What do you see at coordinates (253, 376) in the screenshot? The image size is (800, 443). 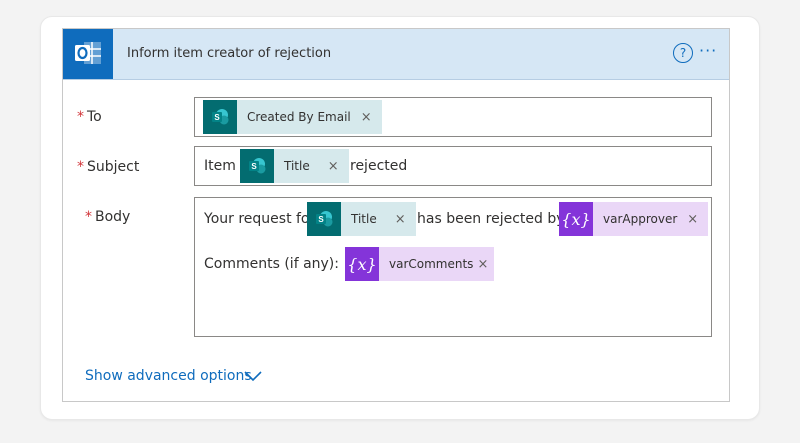 I see `chevron-down-icon` at bounding box center [253, 376].